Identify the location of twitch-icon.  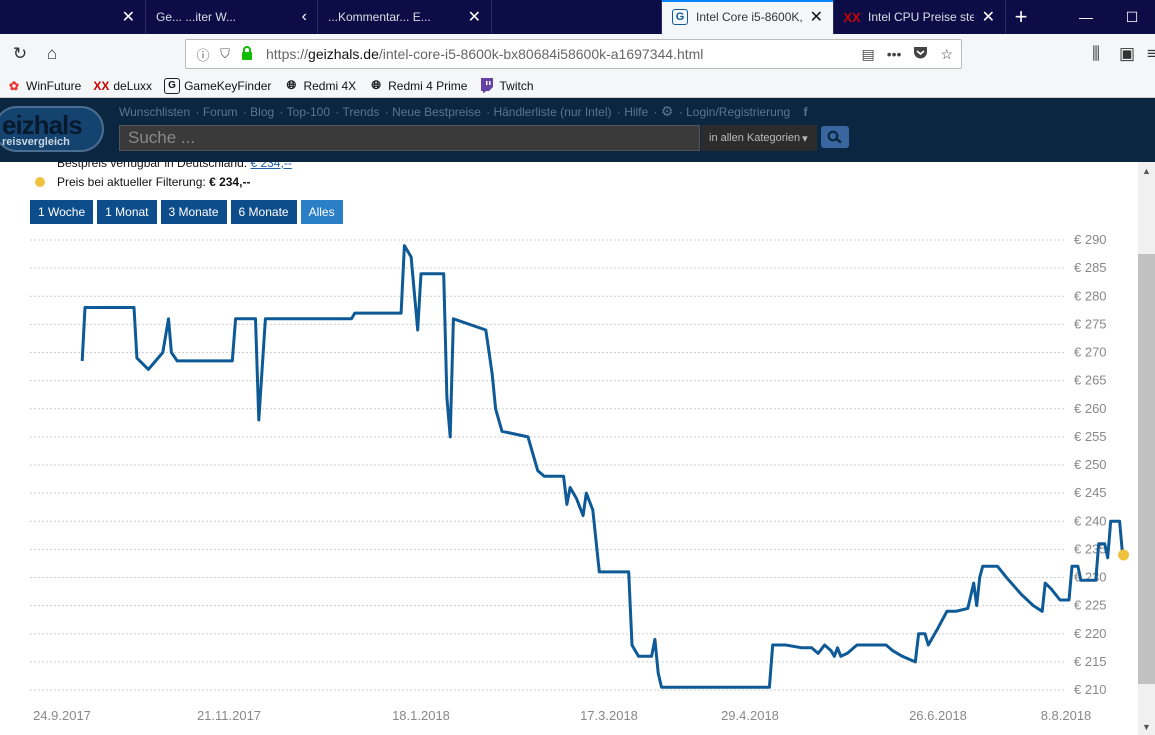
(487, 86).